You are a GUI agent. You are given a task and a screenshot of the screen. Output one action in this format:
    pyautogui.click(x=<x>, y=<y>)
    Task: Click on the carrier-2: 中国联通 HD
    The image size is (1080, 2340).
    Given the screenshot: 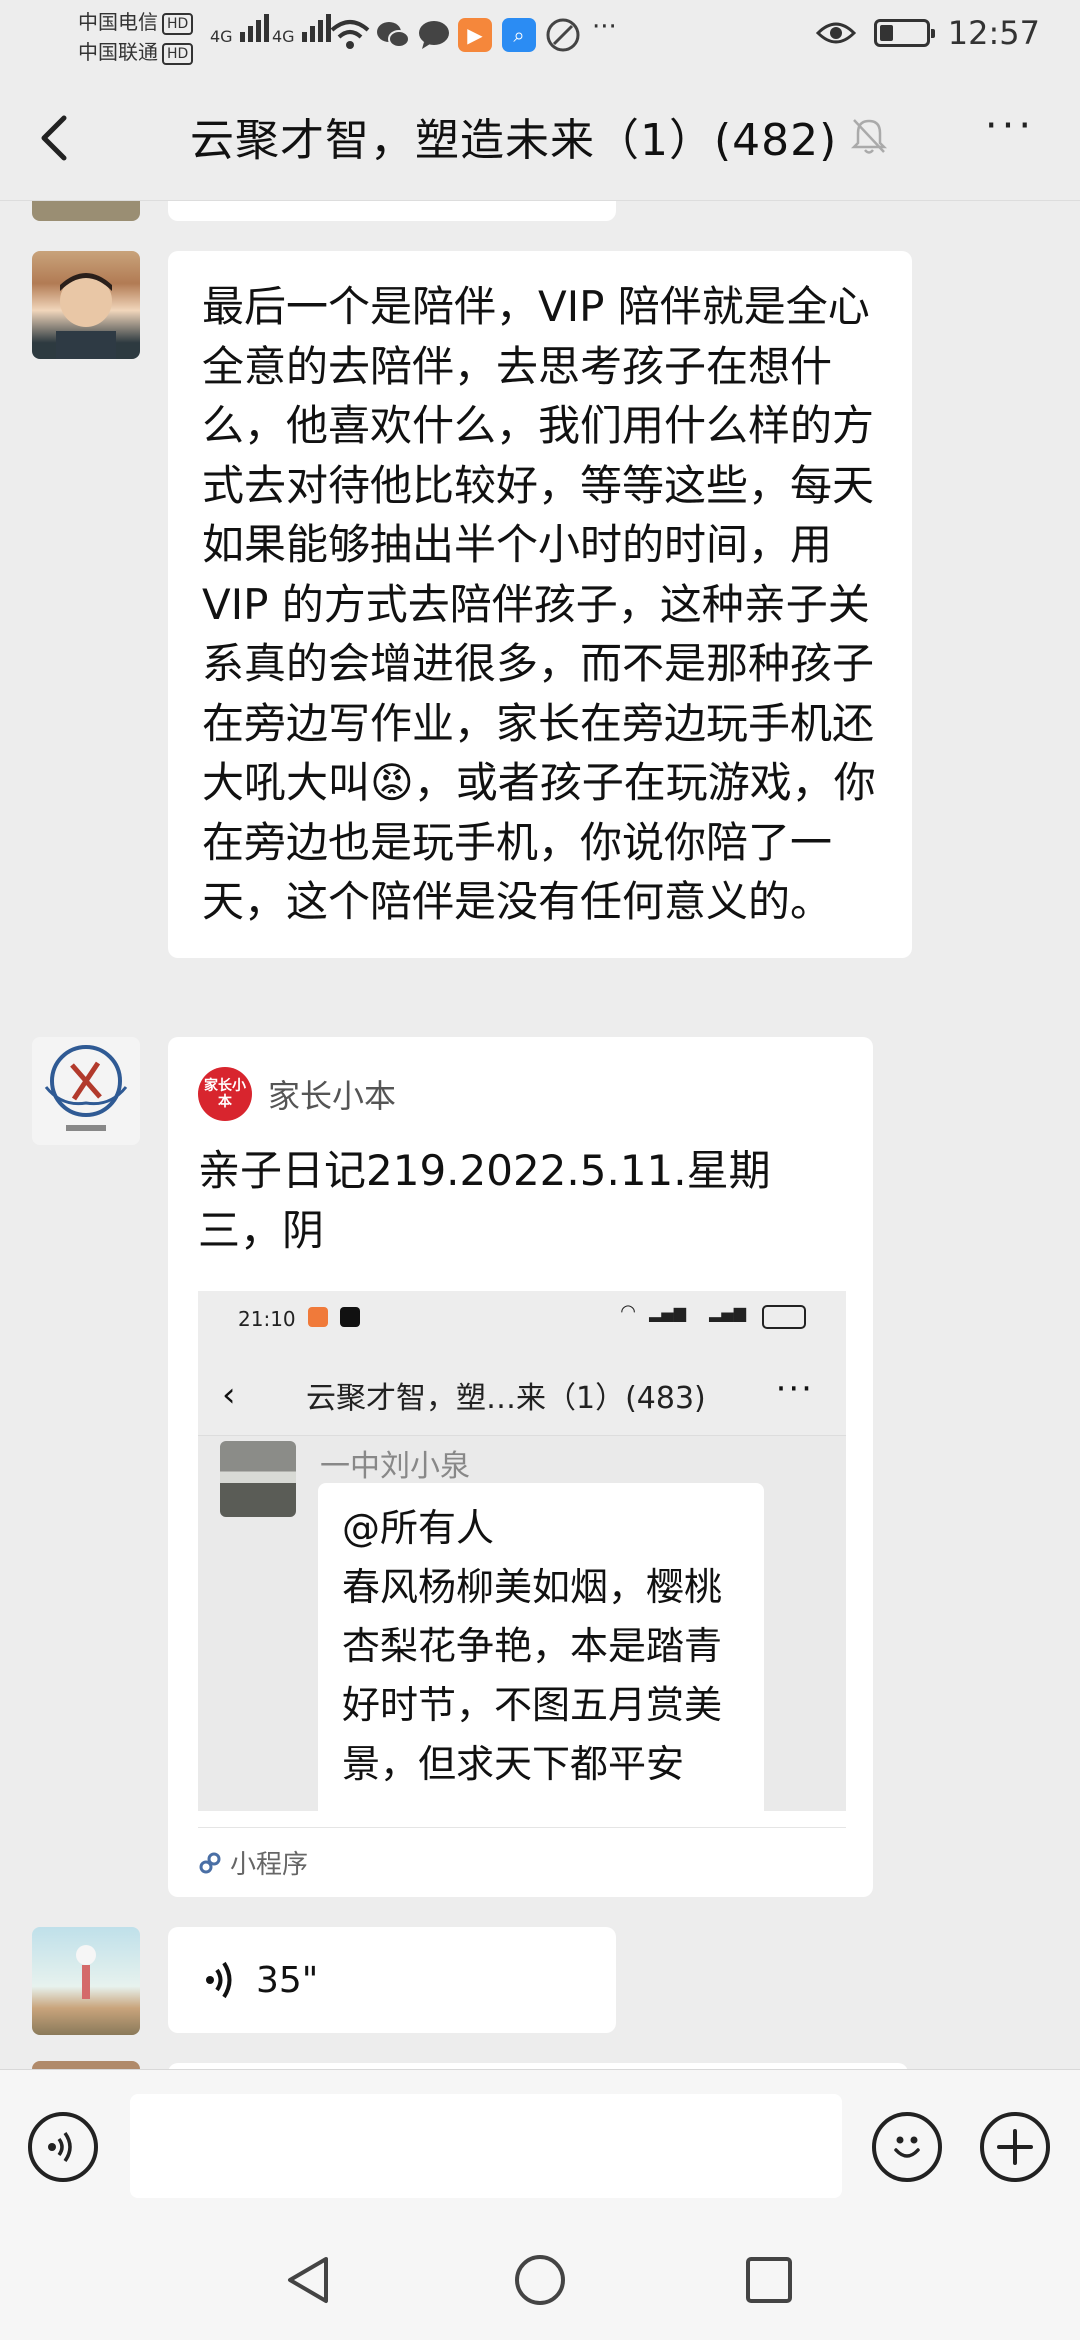 What is the action you would take?
    pyautogui.click(x=136, y=50)
    